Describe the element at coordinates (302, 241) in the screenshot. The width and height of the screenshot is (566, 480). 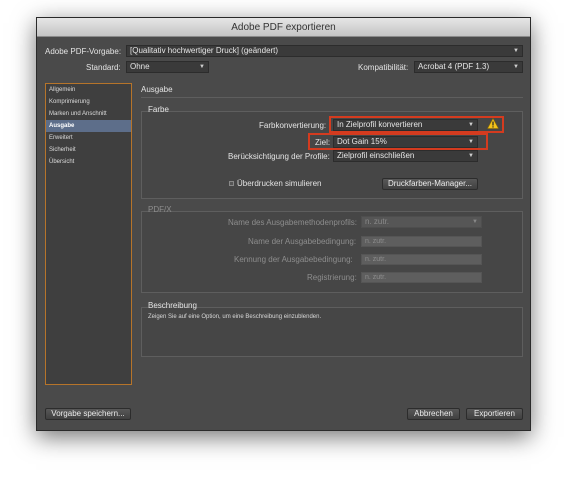
I see `condition-name-label: Name der Ausgabebedingung:` at that location.